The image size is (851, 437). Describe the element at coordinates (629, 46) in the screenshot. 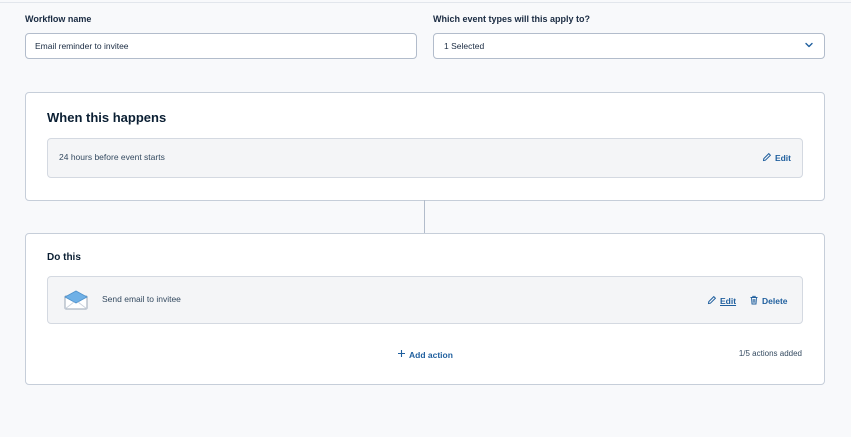

I see `event-types-select: 1 Selected` at that location.